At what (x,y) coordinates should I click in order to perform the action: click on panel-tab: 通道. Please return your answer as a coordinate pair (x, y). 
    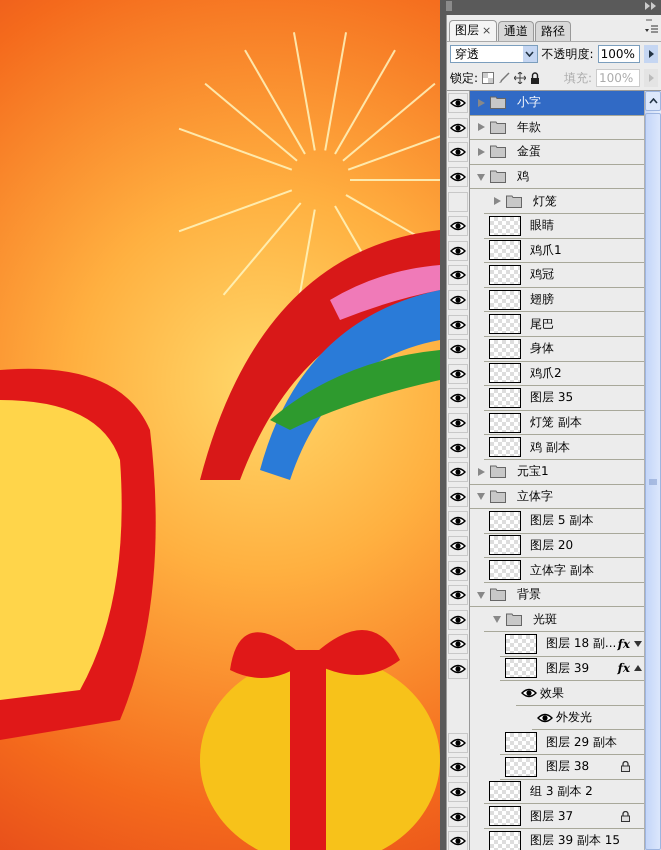
    Looking at the image, I should click on (516, 31).